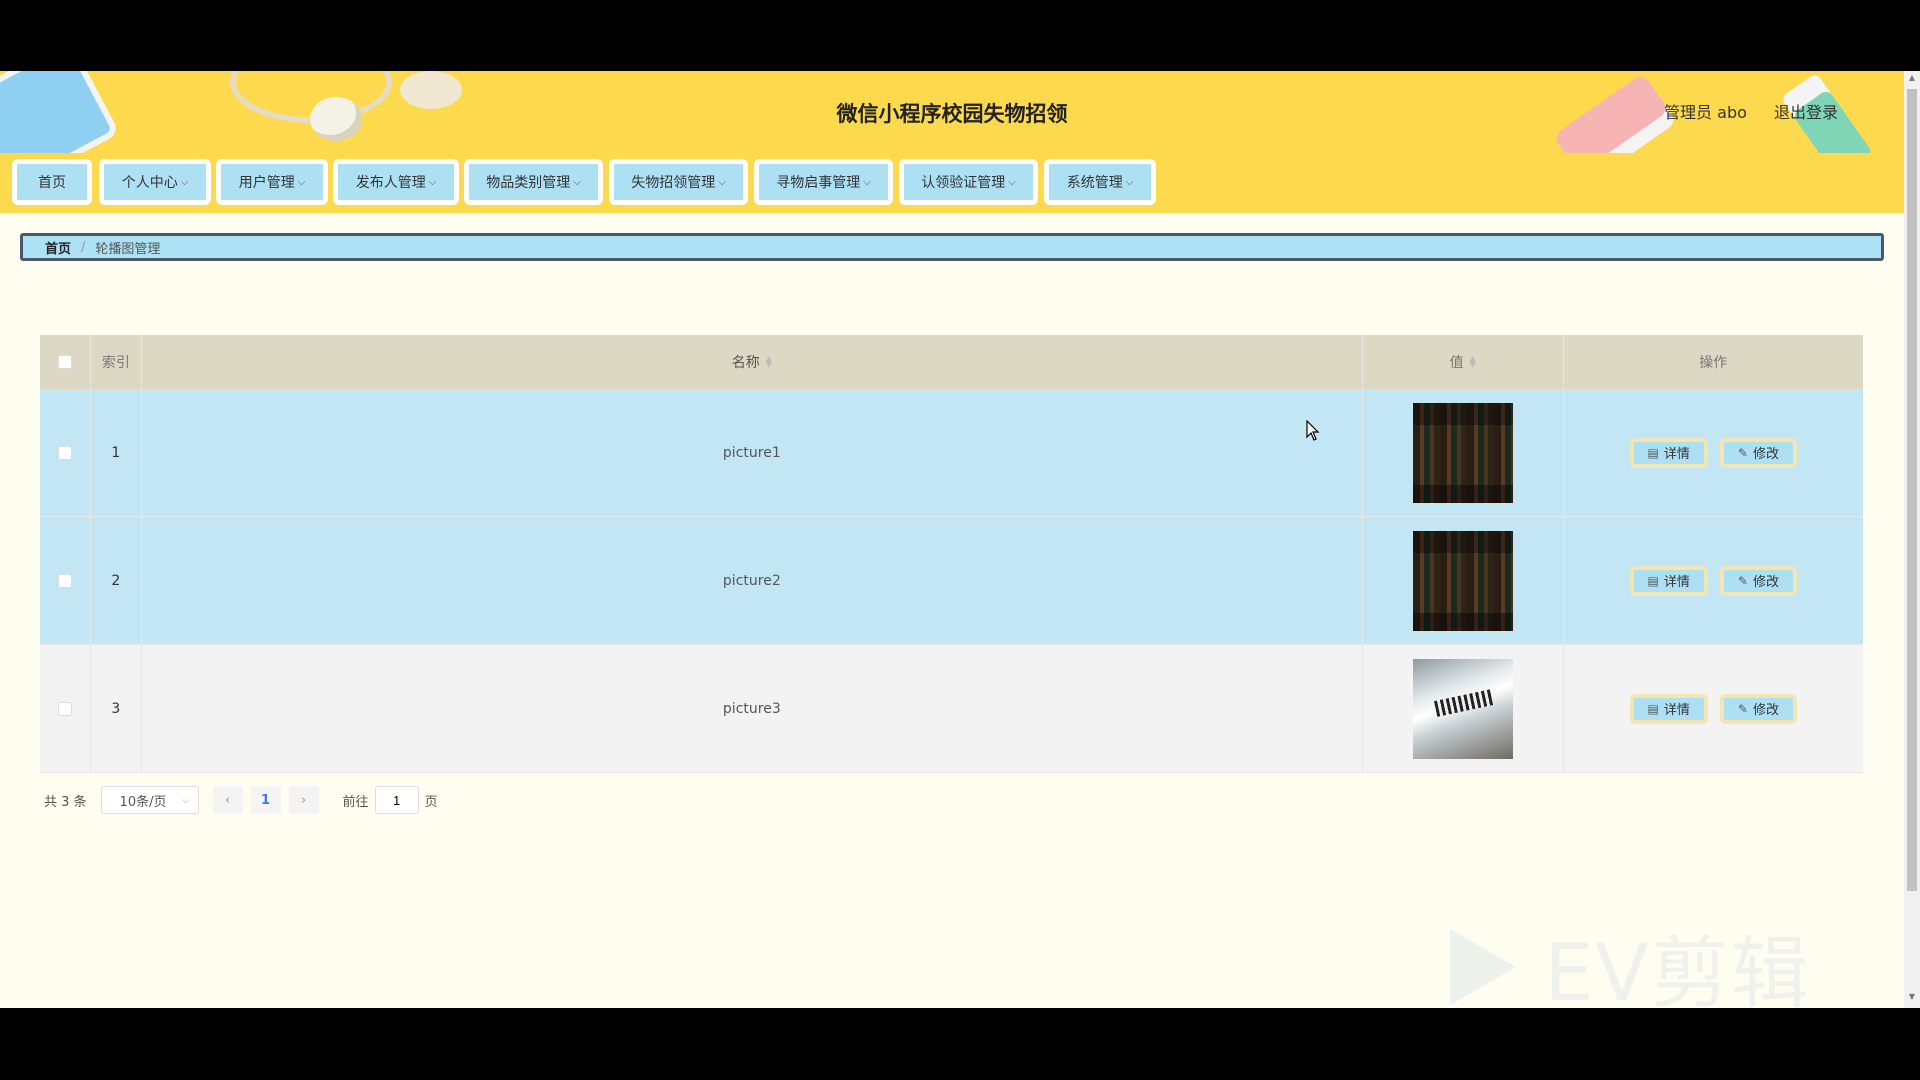  What do you see at coordinates (1912, 490) in the screenshot?
I see `scrollbar-thumb` at bounding box center [1912, 490].